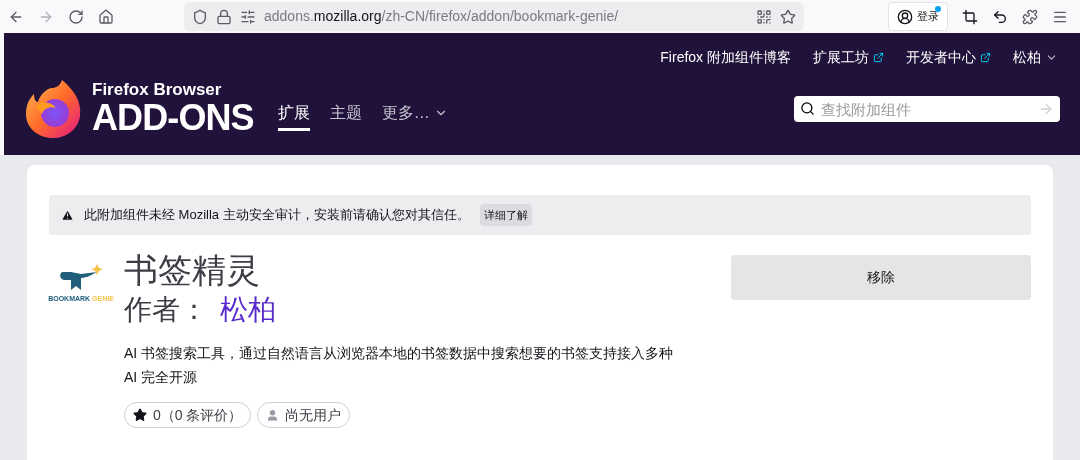 Image resolution: width=1080 pixels, height=460 pixels. I want to click on addon-name: 书签精灵, so click(192, 270).